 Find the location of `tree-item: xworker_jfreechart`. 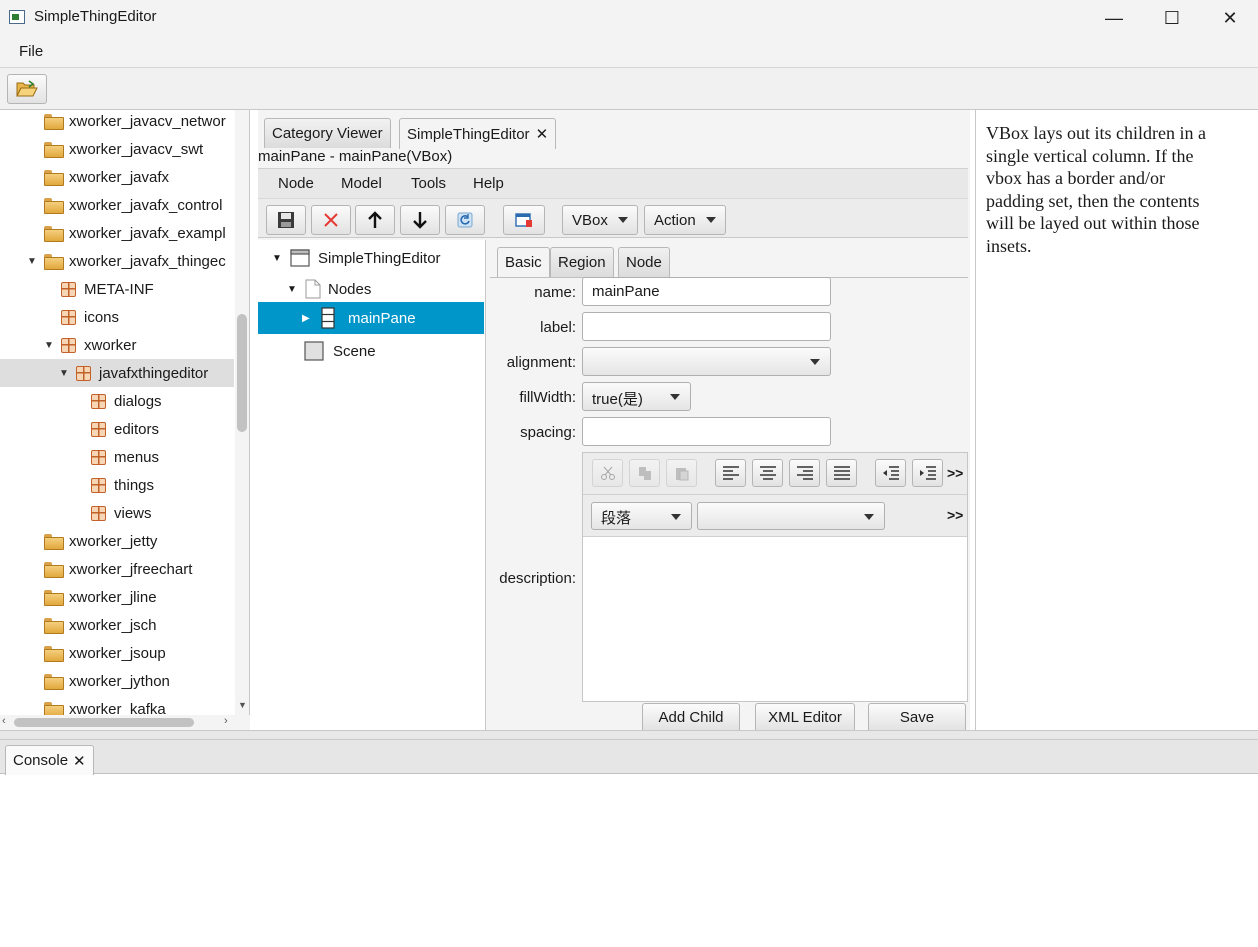

tree-item: xworker_jfreechart is located at coordinates (117, 569).